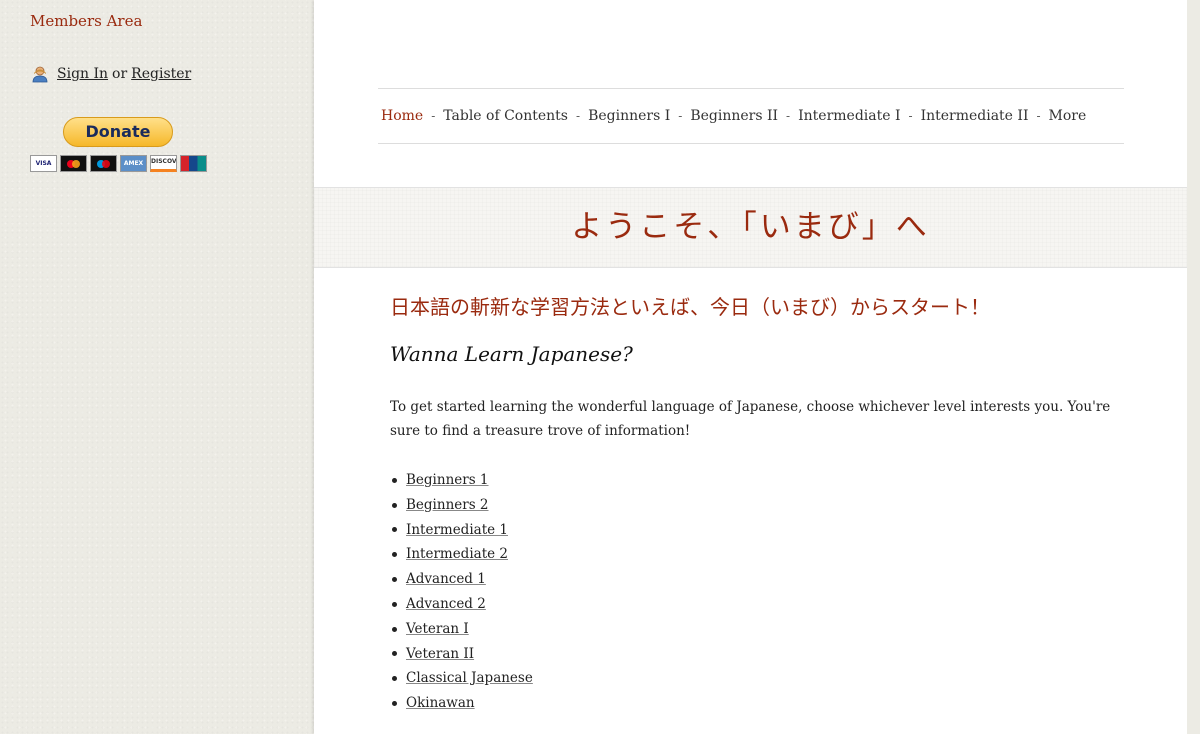  What do you see at coordinates (690, 307) in the screenshot?
I see `japanese-subtitle: 日本語の斬新な学習方法といえば、今日（いまび）からスタート！` at bounding box center [690, 307].